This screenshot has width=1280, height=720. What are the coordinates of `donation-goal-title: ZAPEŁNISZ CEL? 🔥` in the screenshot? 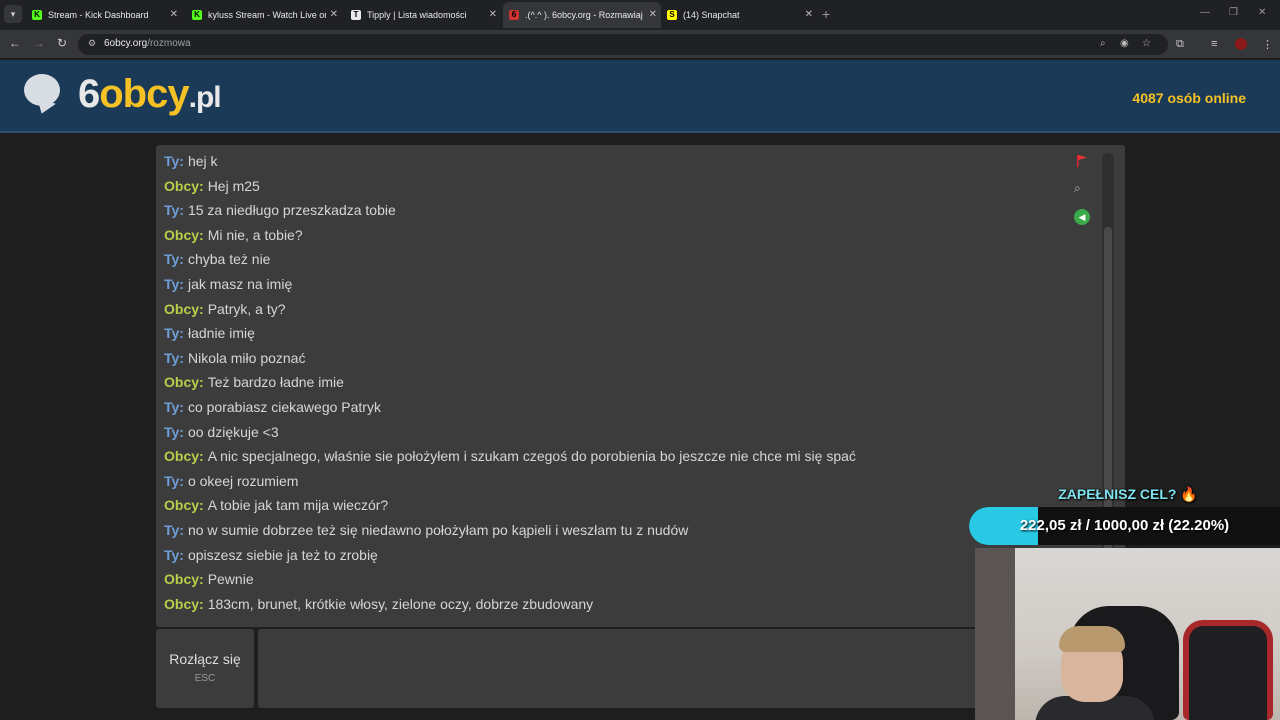 It's located at (1128, 494).